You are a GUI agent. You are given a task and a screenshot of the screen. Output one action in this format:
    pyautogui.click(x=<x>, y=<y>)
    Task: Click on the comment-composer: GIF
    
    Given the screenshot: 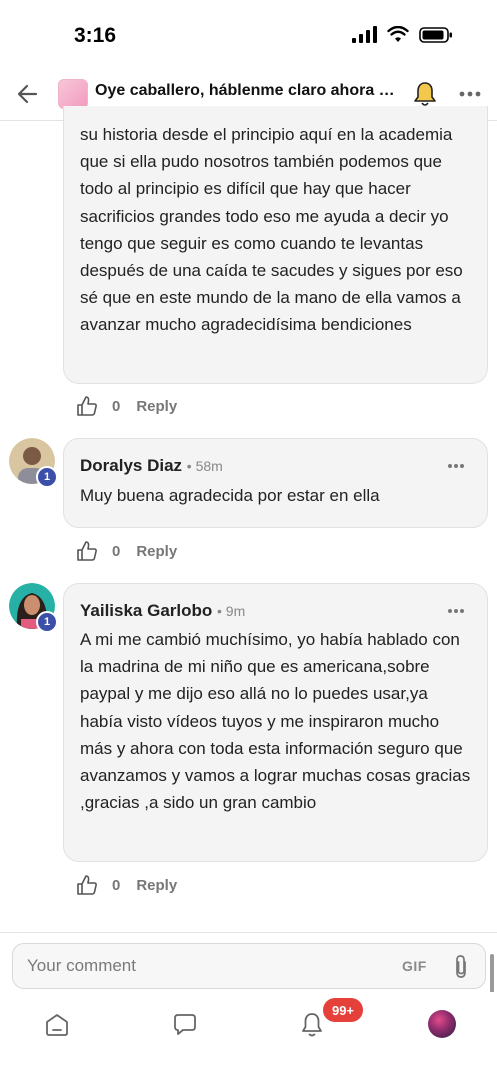 What is the action you would take?
    pyautogui.click(x=248, y=962)
    